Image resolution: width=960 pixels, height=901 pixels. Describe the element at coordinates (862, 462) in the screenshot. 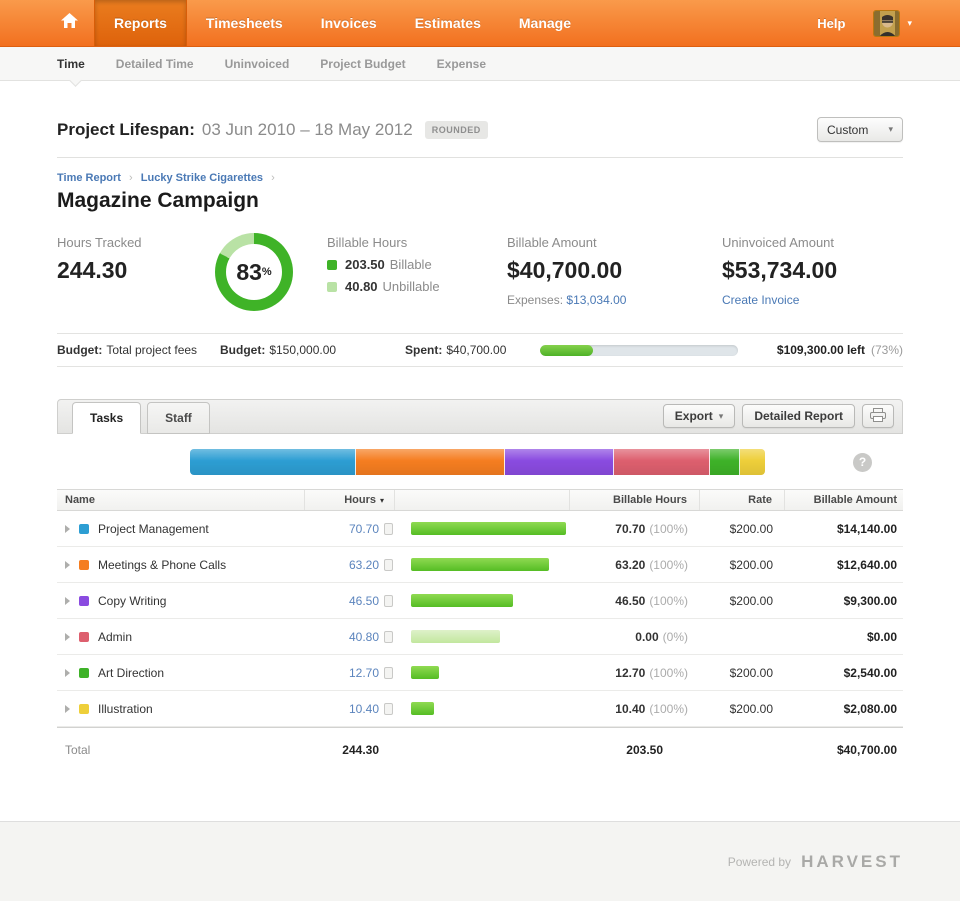

I see `question-icon: ?` at that location.